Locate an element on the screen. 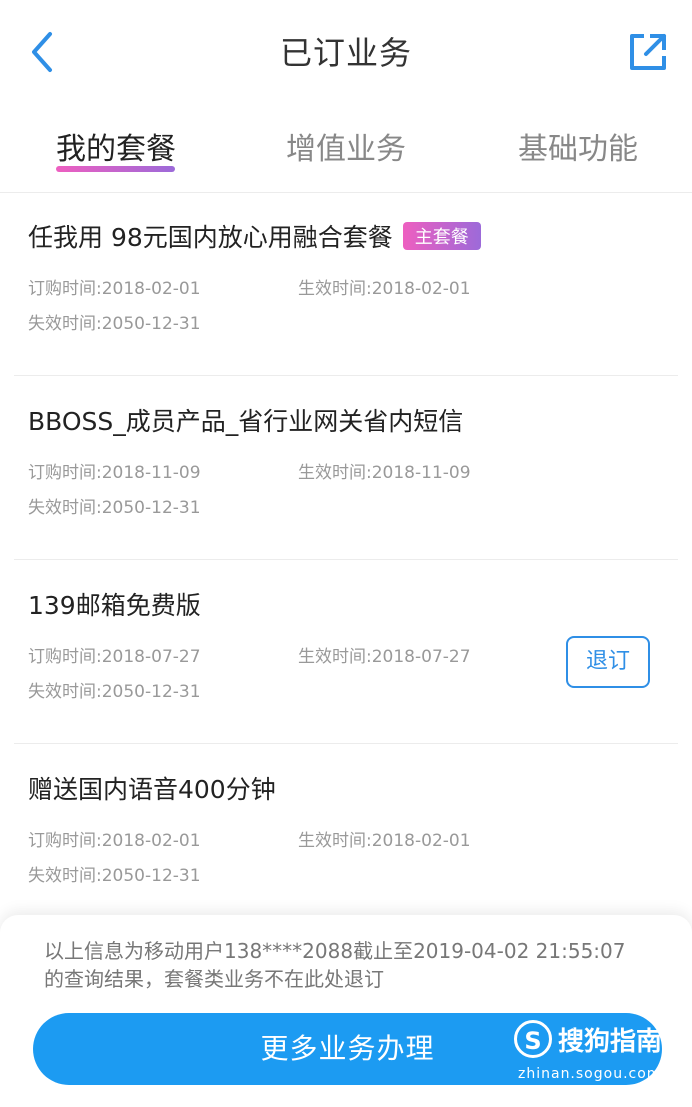  tab-value-added: 增值业务 is located at coordinates (346, 146).